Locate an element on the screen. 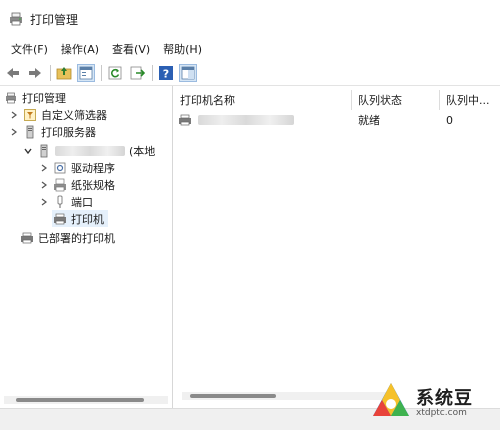 The height and width of the screenshot is (430, 500). export-icon is located at coordinates (137, 73).